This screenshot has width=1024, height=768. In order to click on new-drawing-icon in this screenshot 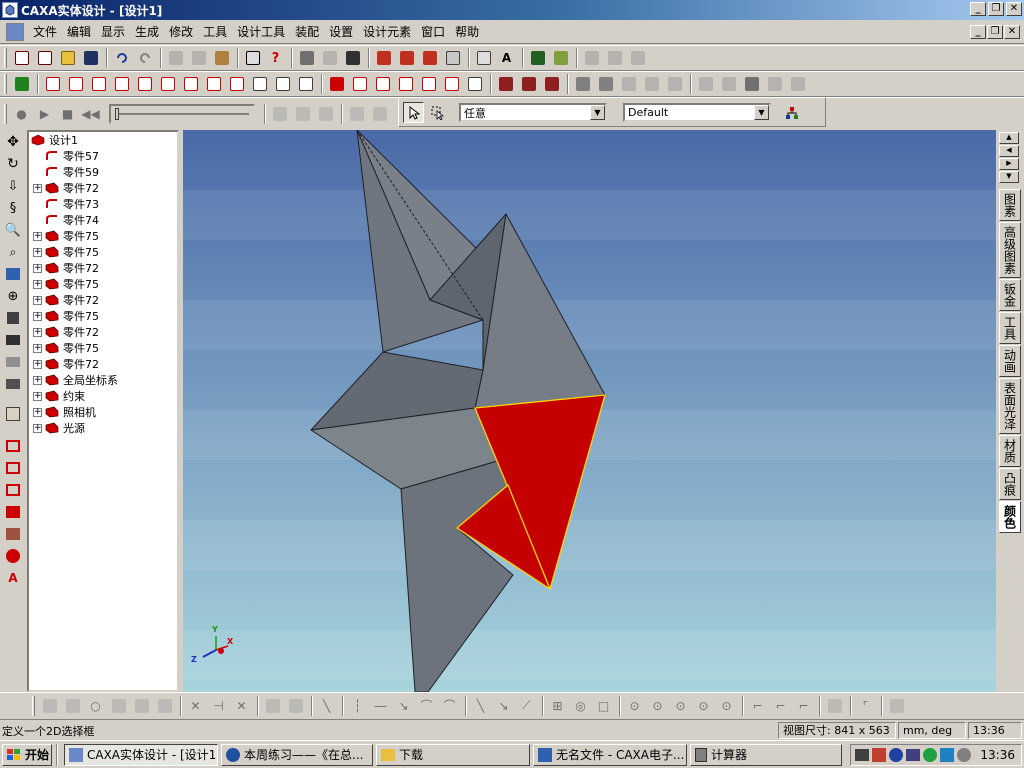, I will do `click(44, 58)`.